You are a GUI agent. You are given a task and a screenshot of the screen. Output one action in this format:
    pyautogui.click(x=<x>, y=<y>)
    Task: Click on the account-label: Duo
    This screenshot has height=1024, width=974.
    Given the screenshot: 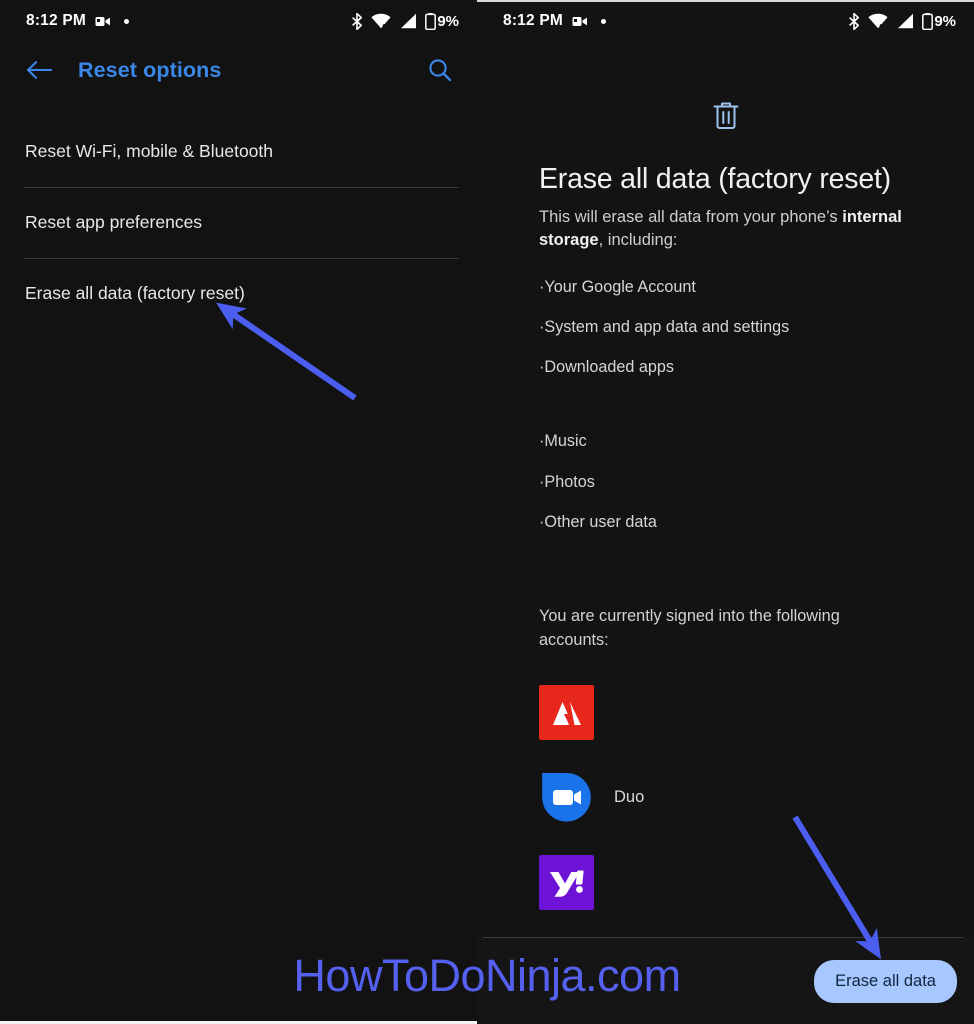 What is the action you would take?
    pyautogui.click(x=629, y=797)
    